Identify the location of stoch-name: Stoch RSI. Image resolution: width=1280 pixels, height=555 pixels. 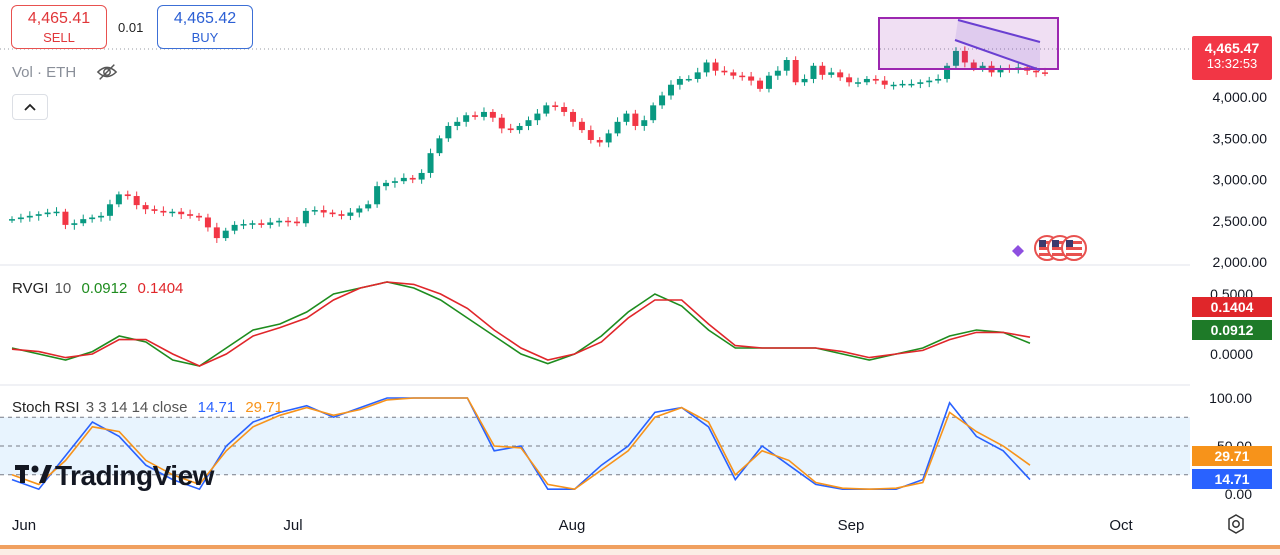
(46, 407).